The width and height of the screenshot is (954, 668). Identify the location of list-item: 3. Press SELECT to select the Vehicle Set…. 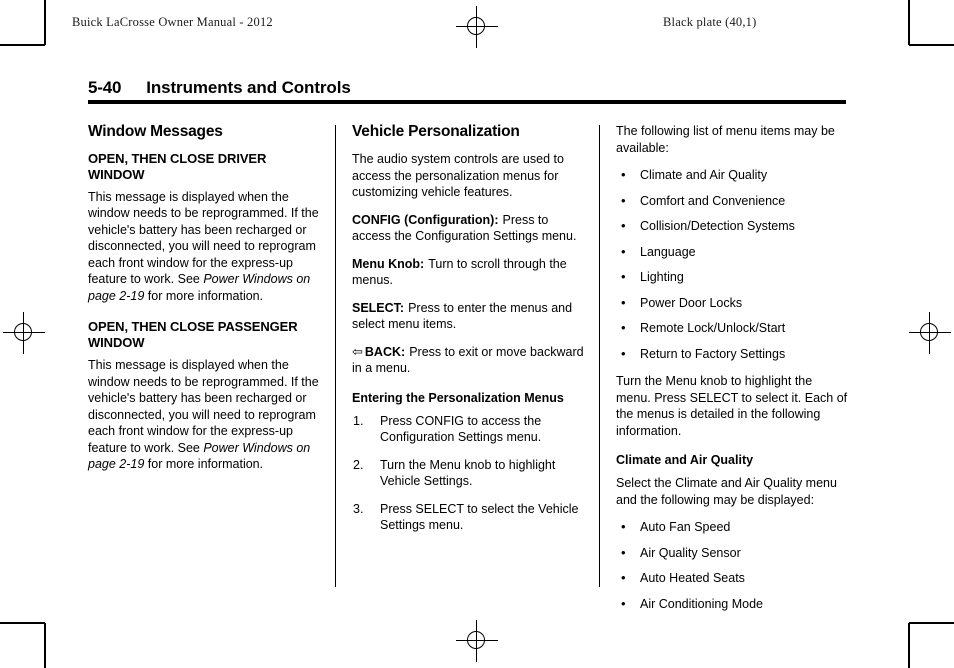
(468, 517).